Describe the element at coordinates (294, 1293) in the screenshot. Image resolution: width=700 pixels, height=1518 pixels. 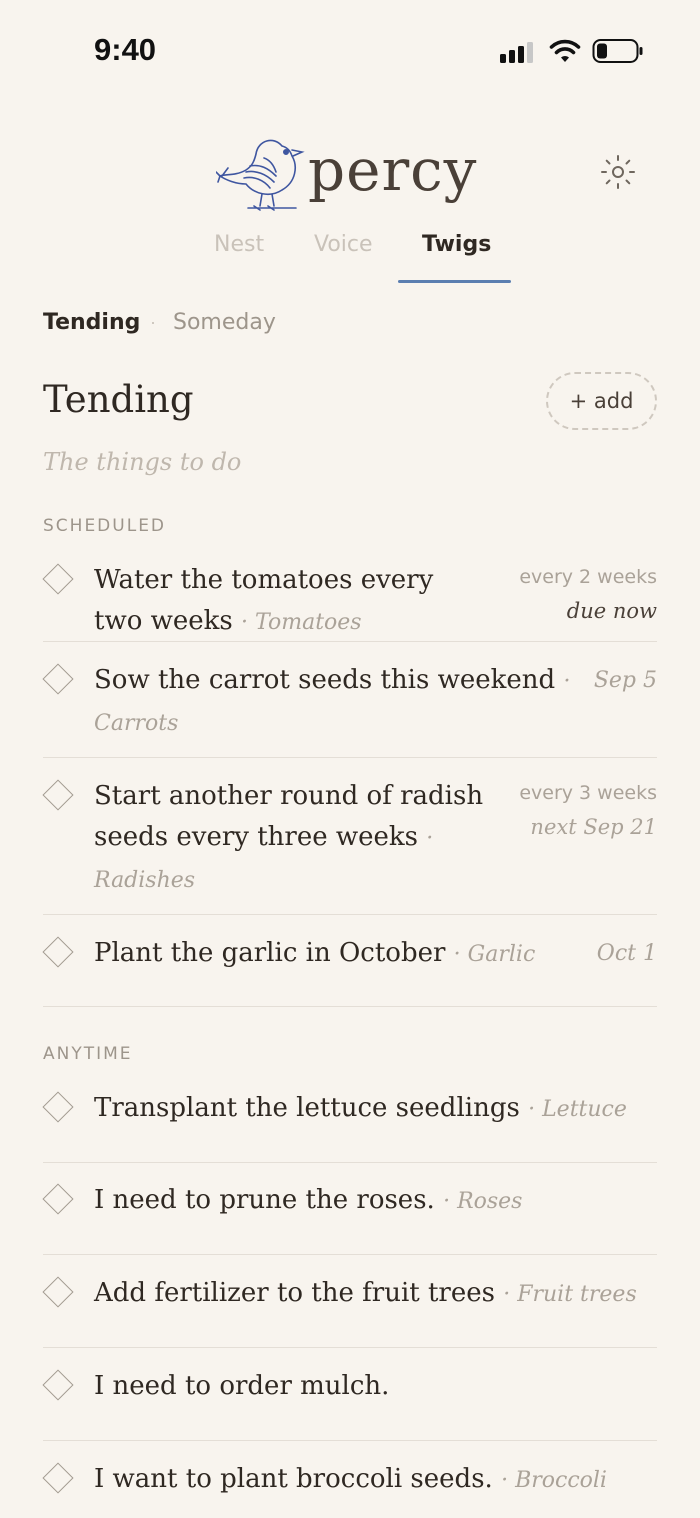
I see `task-title: Add fertilizer to the fruit trees` at that location.